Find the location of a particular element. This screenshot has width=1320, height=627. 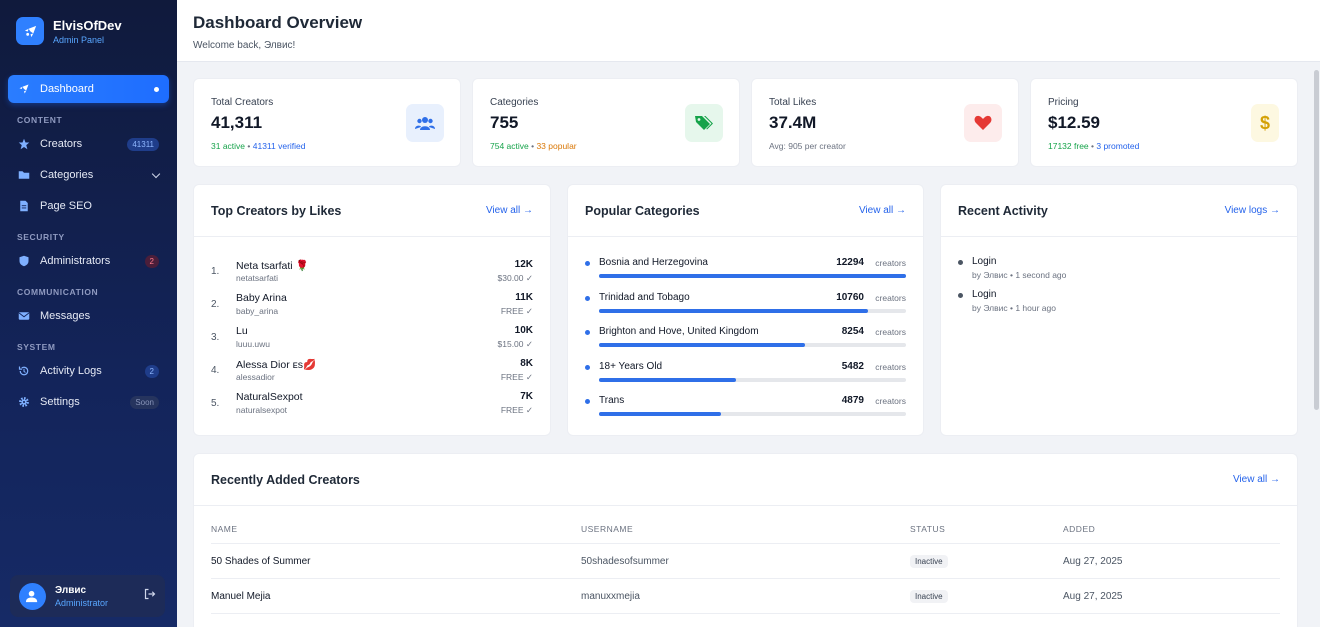

creator-likes: 11K is located at coordinates (524, 297).